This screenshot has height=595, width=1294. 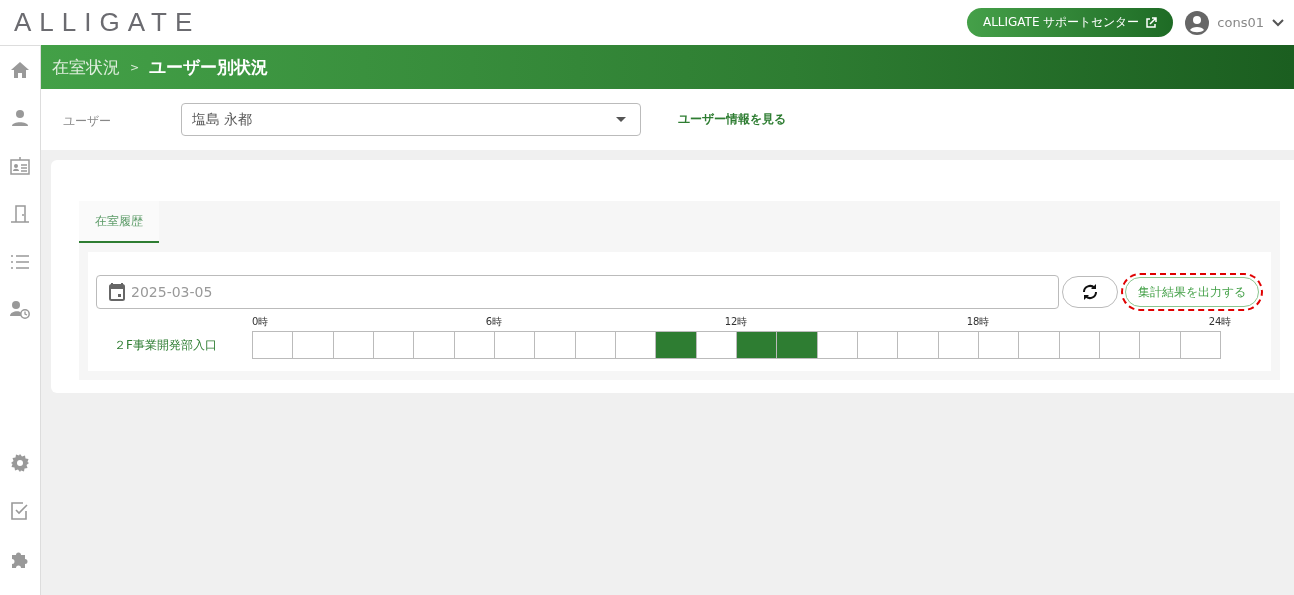 What do you see at coordinates (20, 214) in the screenshot?
I see `door-icon` at bounding box center [20, 214].